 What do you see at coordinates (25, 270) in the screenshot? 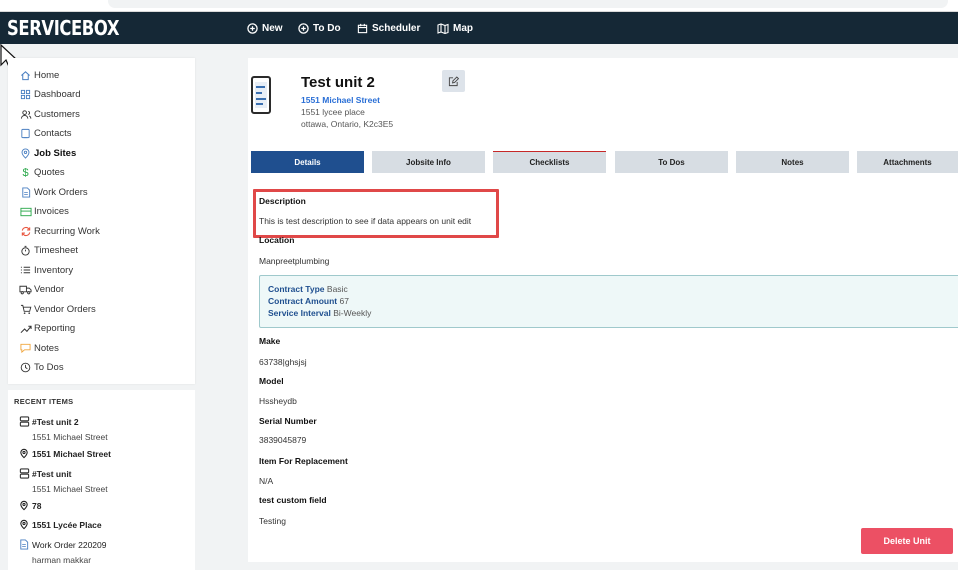
I see `list-icon` at bounding box center [25, 270].